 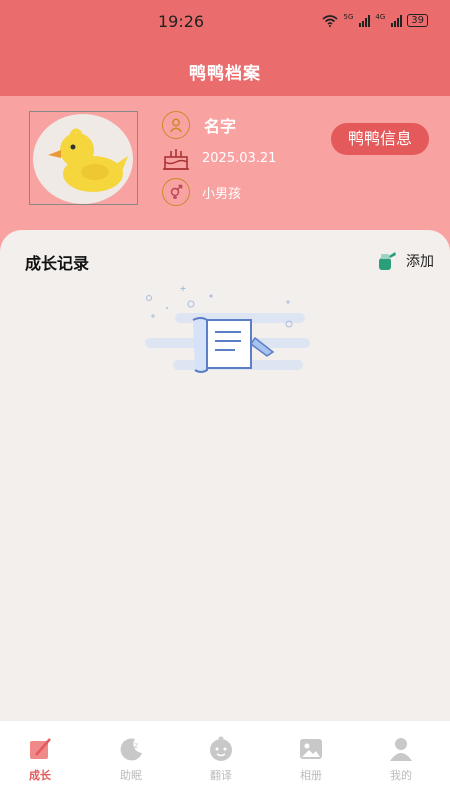 I want to click on baby-icon, so click(x=221, y=748).